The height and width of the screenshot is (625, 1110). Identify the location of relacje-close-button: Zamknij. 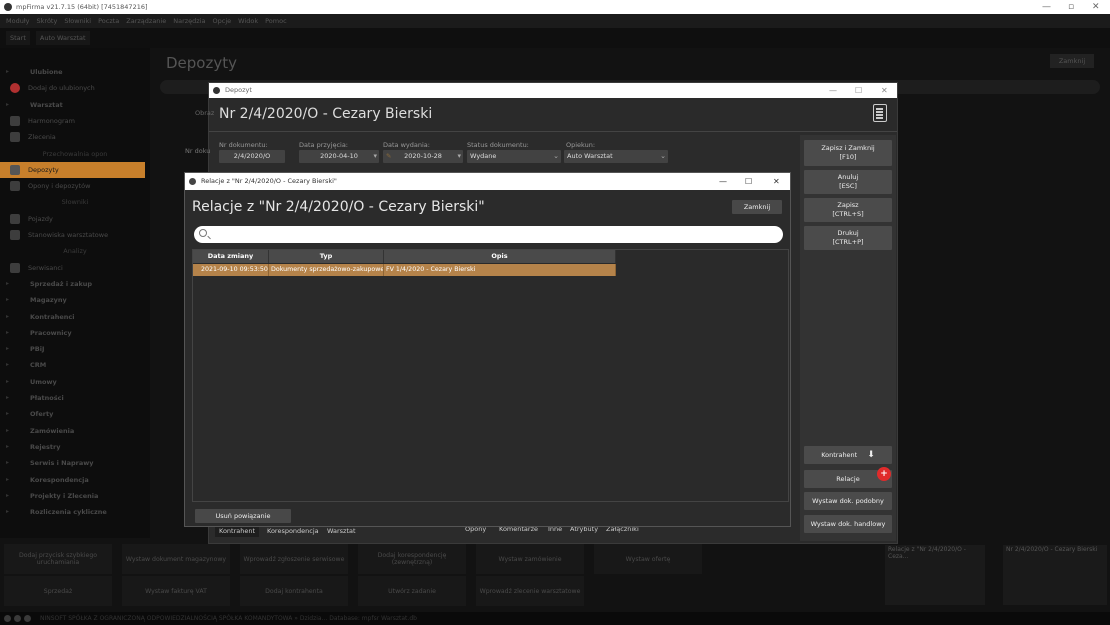
(757, 207).